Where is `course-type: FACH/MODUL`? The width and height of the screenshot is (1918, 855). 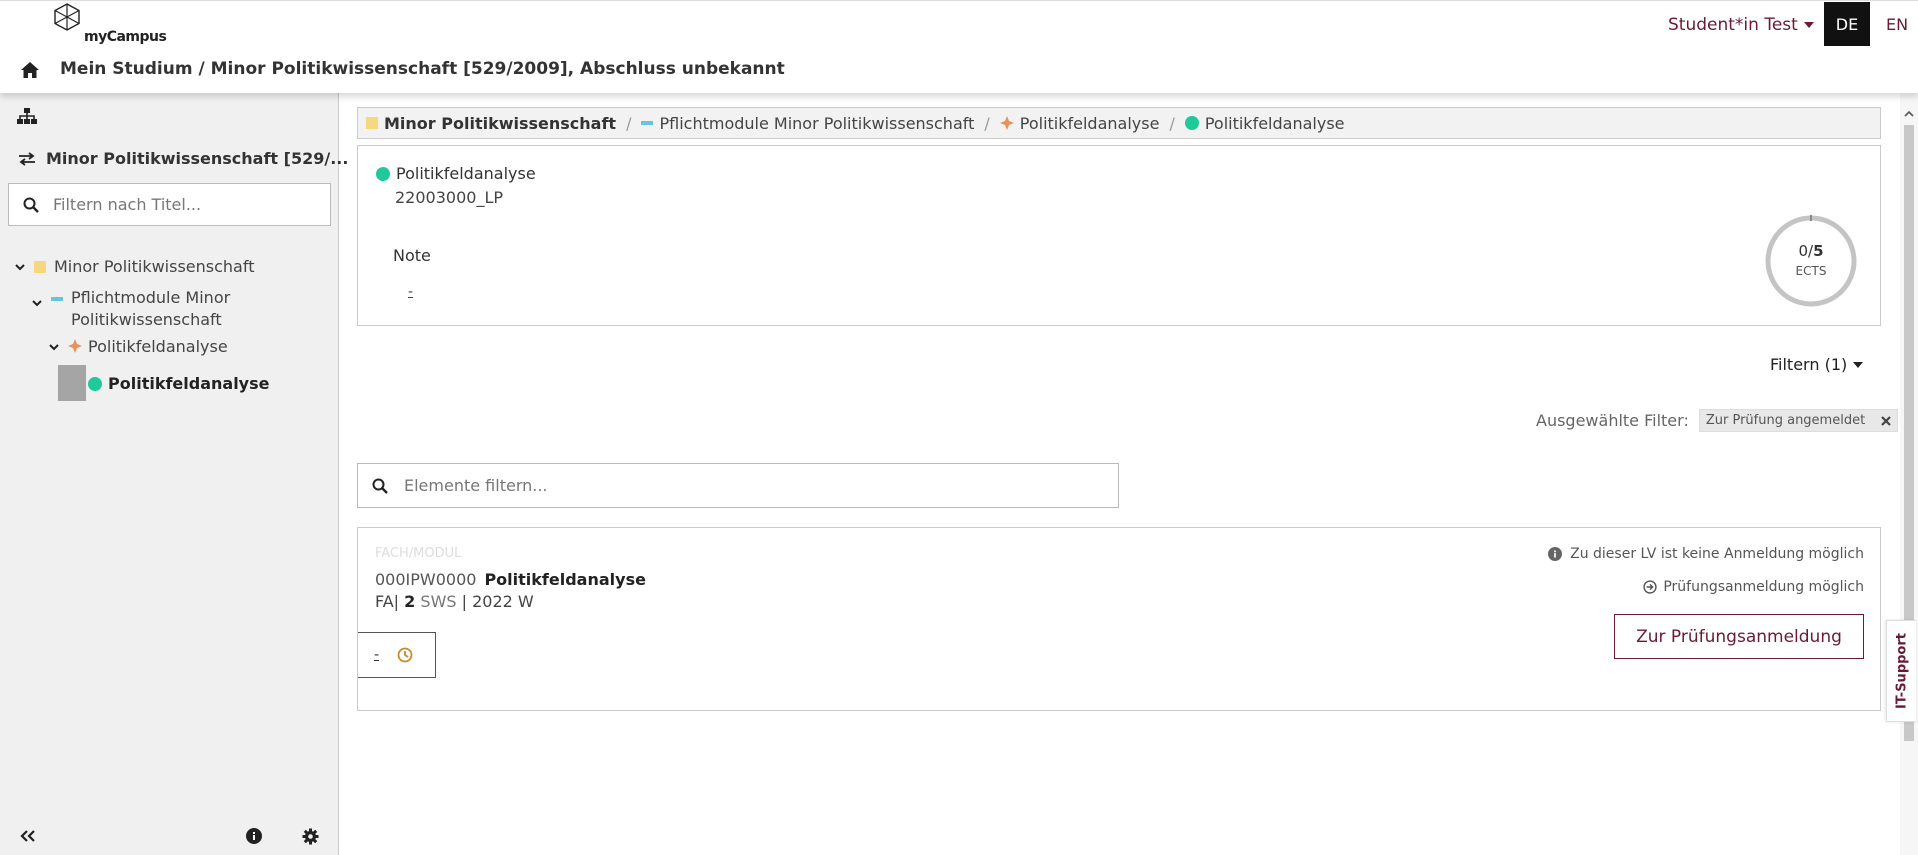
course-type: FACH/MODUL is located at coordinates (418, 553).